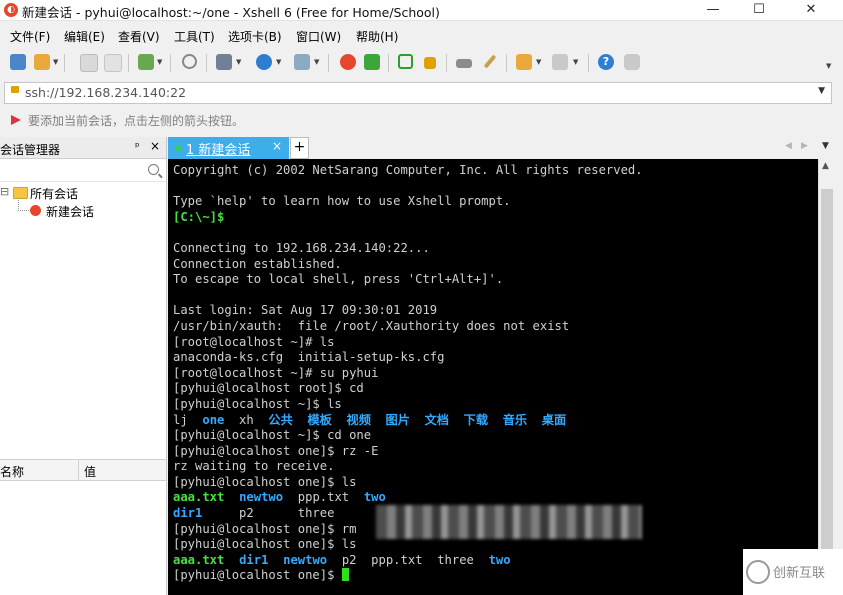 The image size is (843, 595). Describe the element at coordinates (408, 576) in the screenshot. I see `terminal-line: [pyhui@localhost one]$` at that location.